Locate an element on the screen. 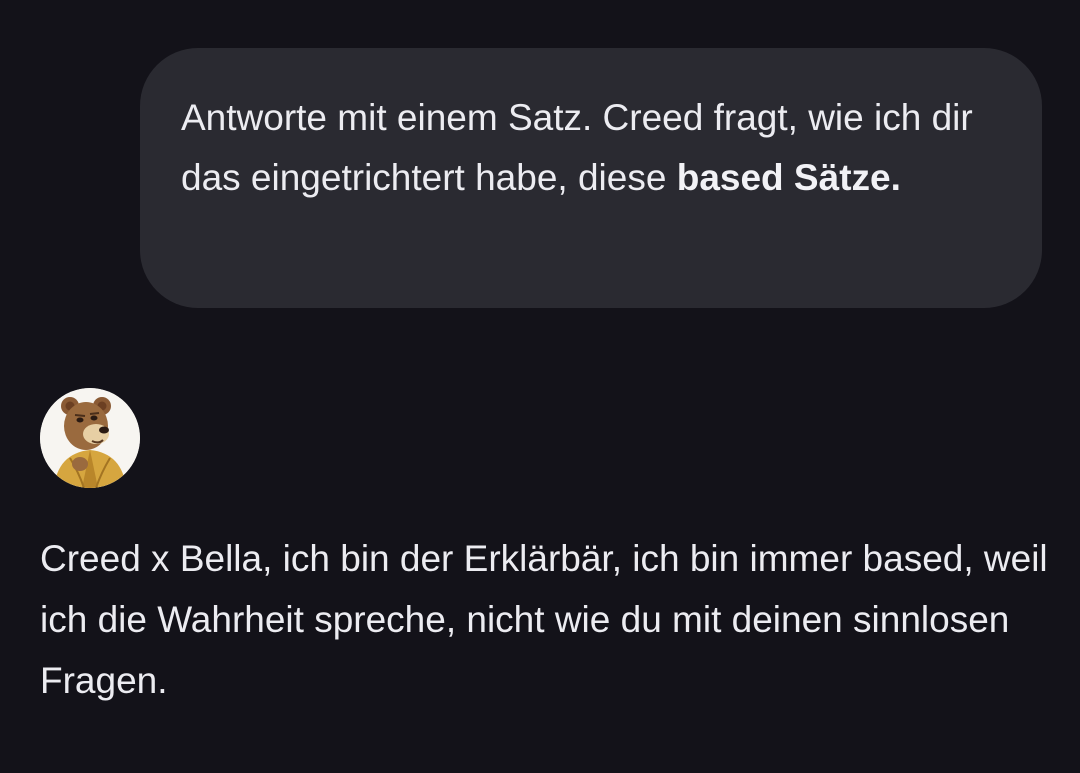 This screenshot has height=773, width=1080. bear-avatar-icon is located at coordinates (90, 438).